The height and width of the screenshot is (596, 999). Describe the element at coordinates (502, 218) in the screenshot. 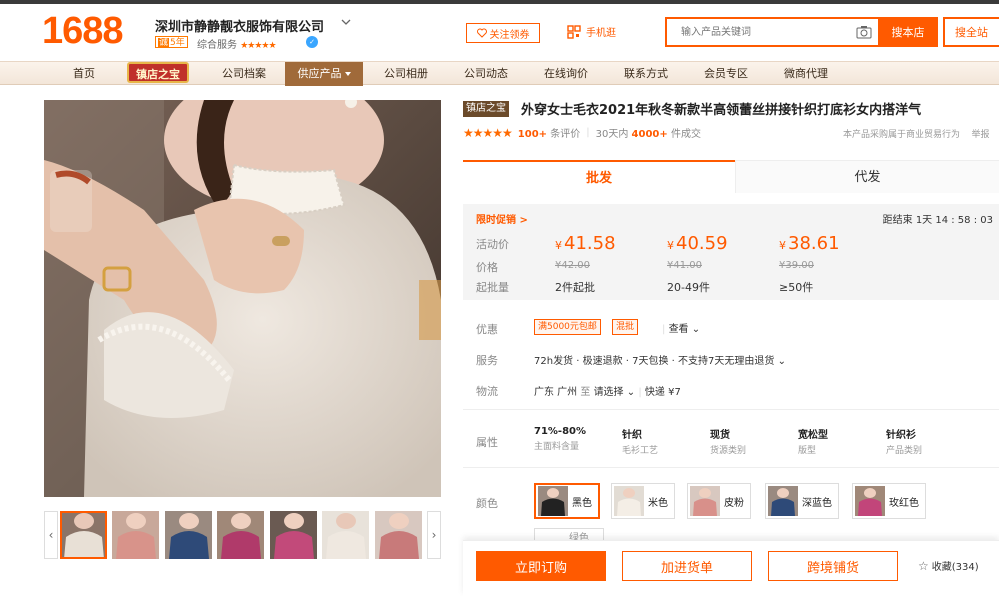

I see `promo-link: 限时促销 >` at that location.